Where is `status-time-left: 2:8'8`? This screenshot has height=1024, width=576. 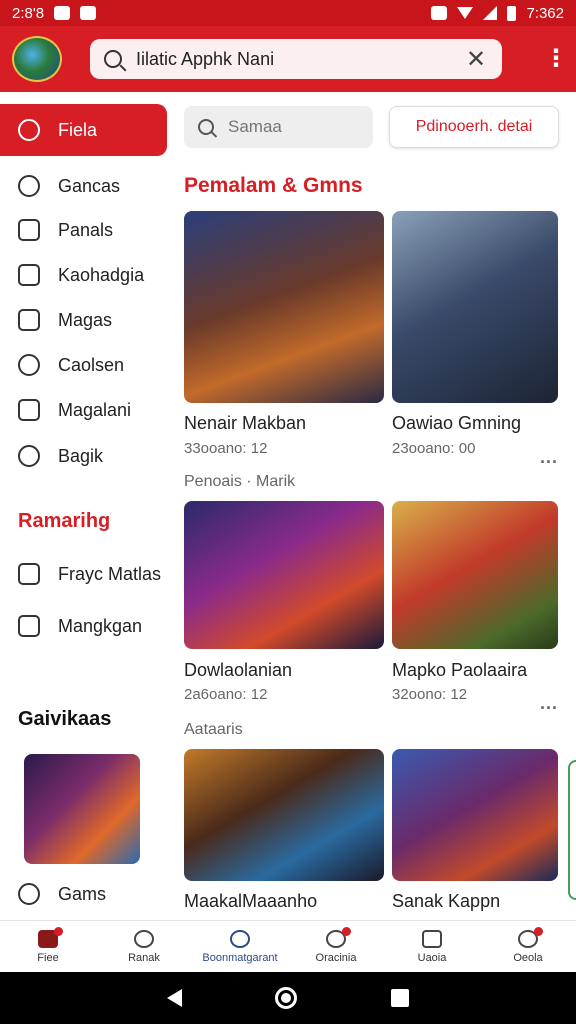 status-time-left: 2:8'8 is located at coordinates (28, 13).